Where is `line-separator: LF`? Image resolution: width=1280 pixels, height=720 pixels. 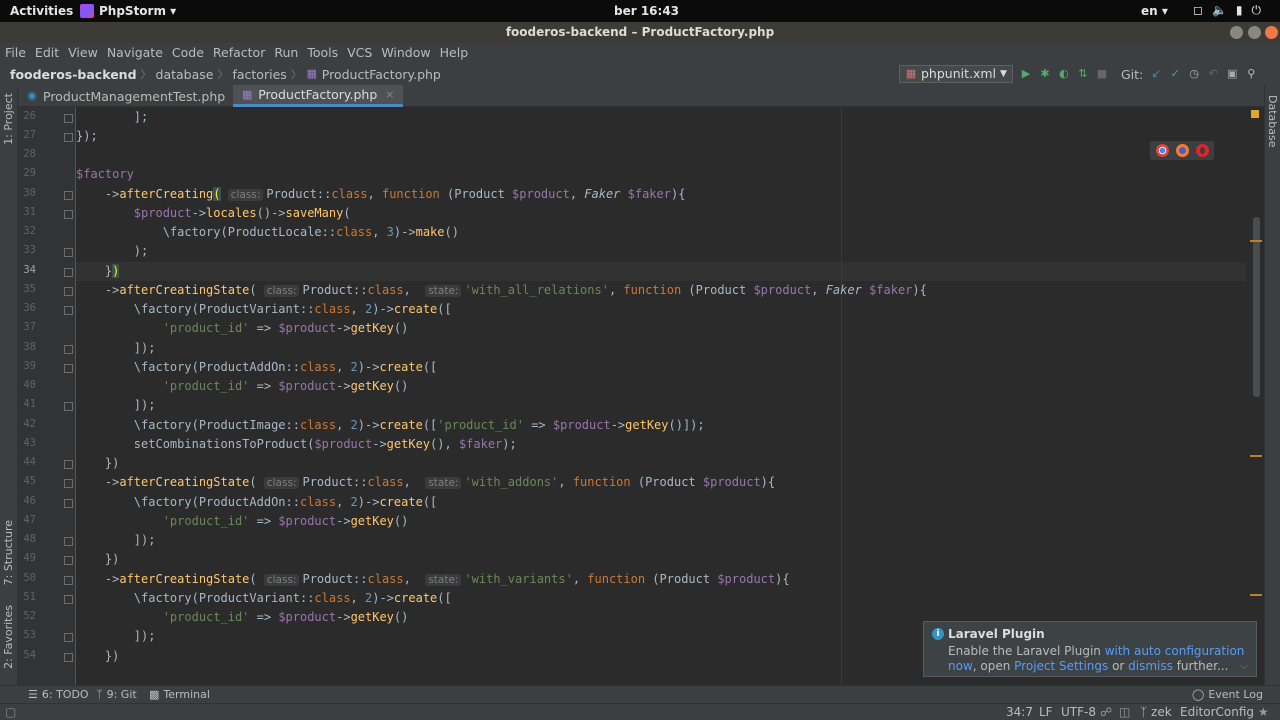
line-separator: LF is located at coordinates (1046, 712).